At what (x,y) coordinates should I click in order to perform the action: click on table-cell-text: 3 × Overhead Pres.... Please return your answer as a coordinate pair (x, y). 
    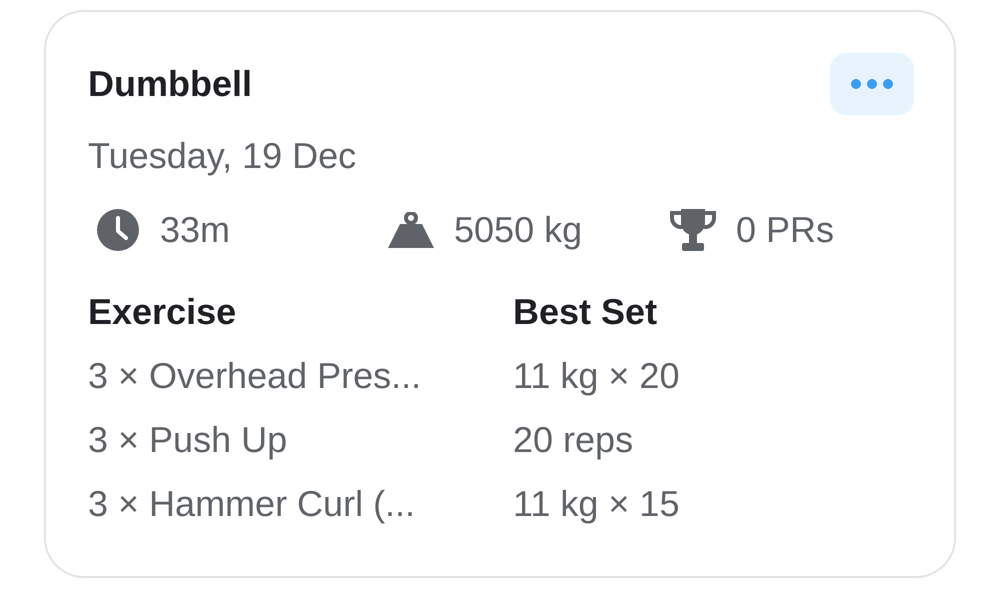
    Looking at the image, I should click on (255, 376).